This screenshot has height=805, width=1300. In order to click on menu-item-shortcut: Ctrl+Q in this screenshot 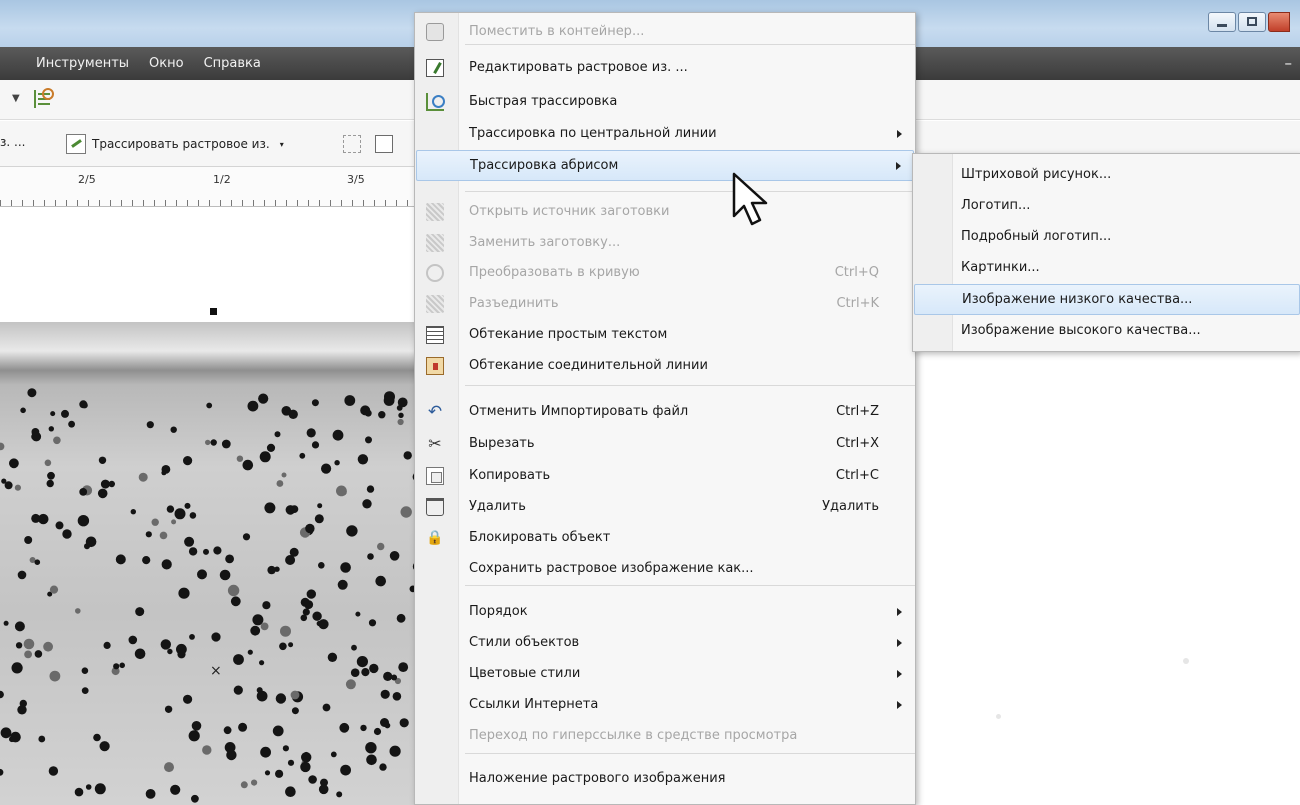, I will do `click(856, 272)`.